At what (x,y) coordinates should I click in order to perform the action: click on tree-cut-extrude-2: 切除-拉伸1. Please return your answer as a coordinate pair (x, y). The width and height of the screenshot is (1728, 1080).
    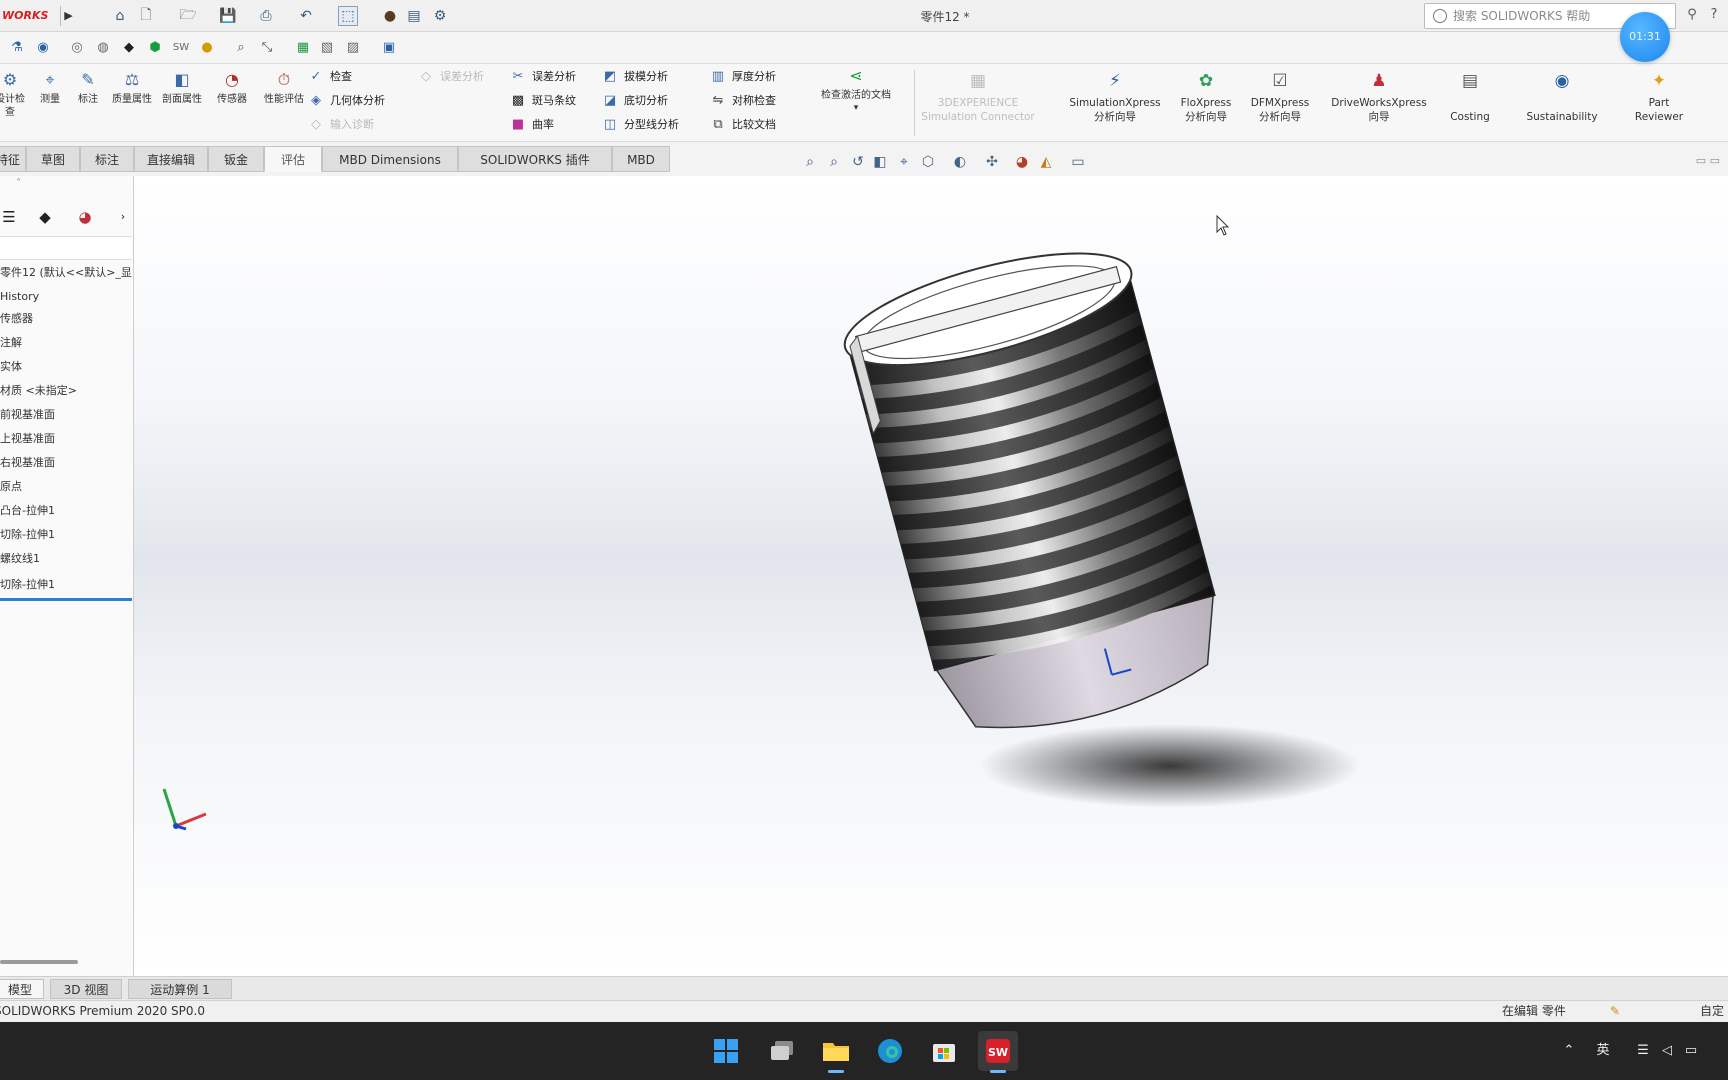
    Looking at the image, I should click on (66, 585).